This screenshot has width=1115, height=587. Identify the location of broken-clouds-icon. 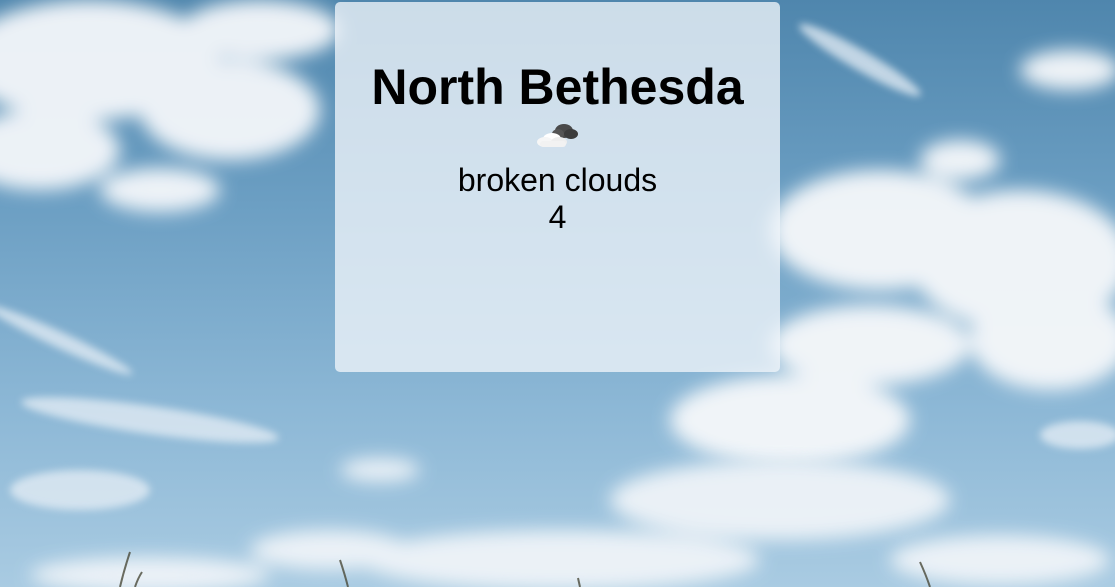
(557, 135).